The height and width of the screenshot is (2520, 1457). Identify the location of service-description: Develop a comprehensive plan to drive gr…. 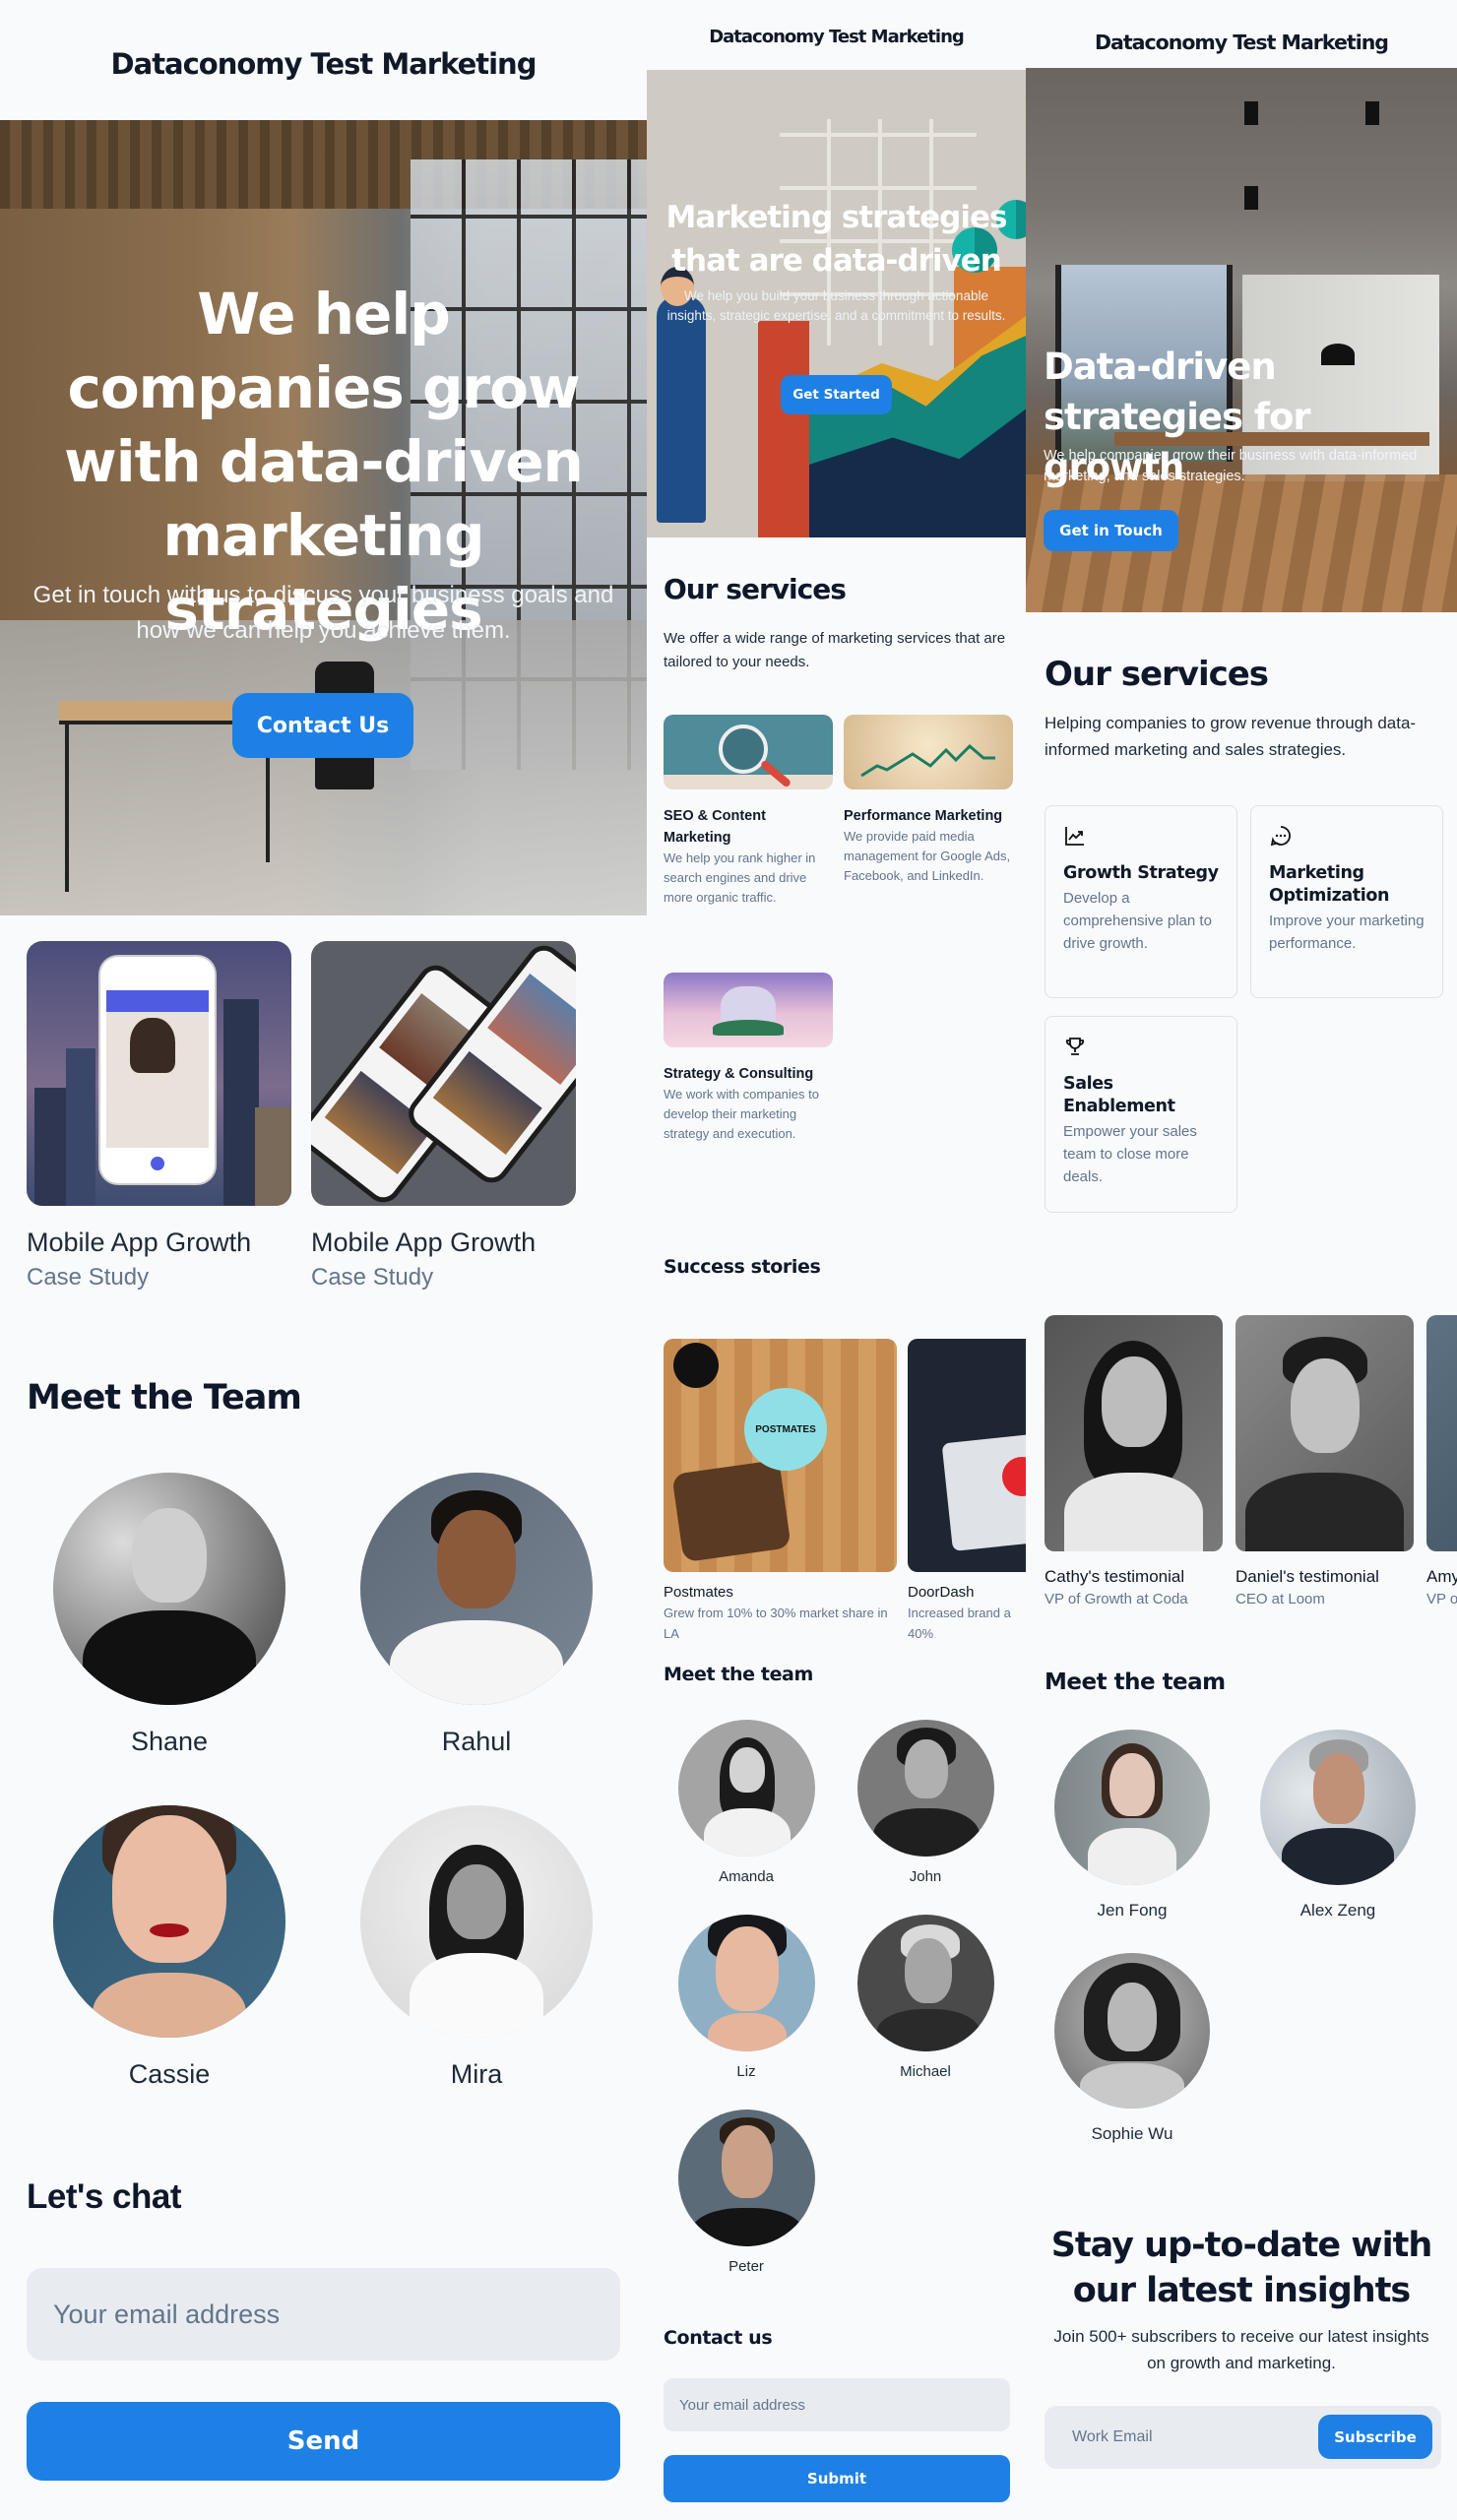
(1137, 921).